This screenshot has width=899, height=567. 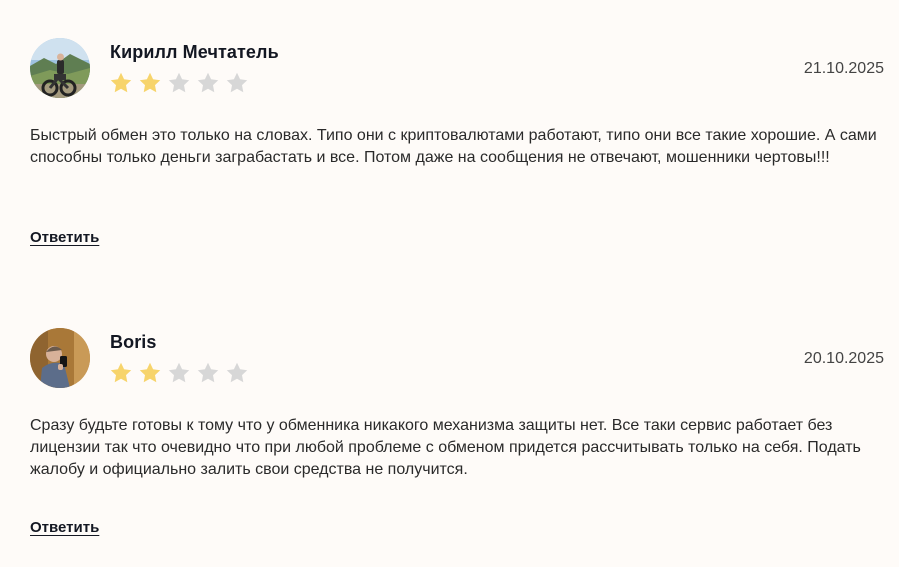 I want to click on user-photo-motorcycle-icon, so click(x=60, y=68).